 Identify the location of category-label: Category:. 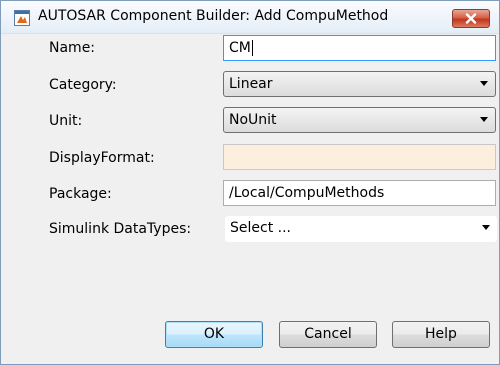
(83, 85).